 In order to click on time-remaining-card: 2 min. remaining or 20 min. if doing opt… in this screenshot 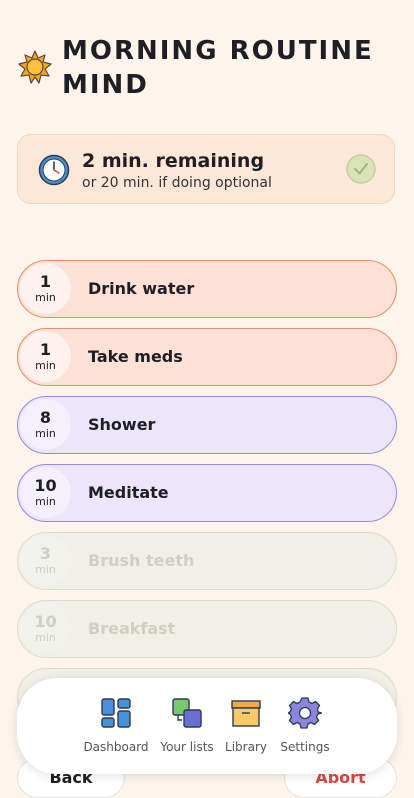, I will do `click(206, 169)`.